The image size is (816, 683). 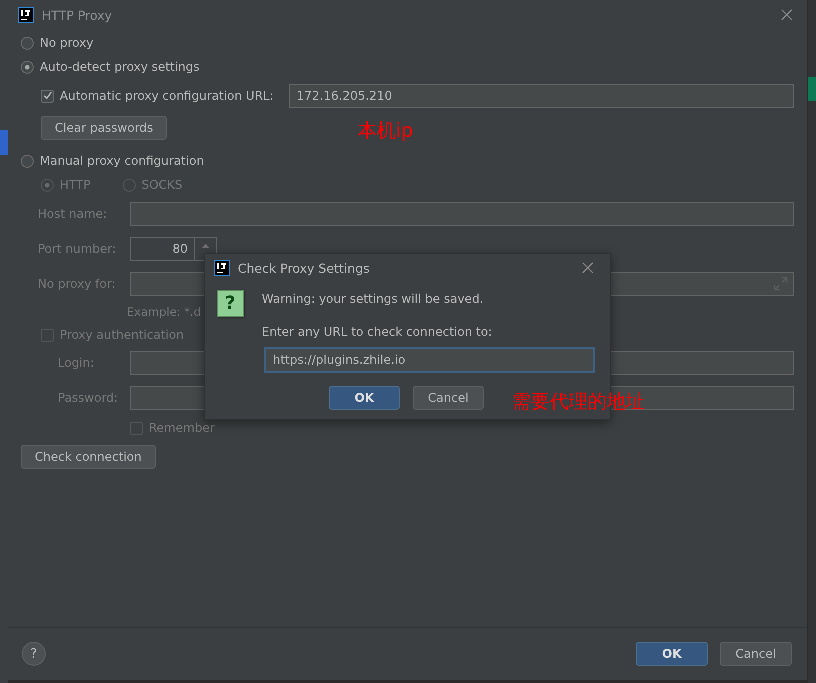 I want to click on check-connection-button: Check connection, so click(x=88, y=457).